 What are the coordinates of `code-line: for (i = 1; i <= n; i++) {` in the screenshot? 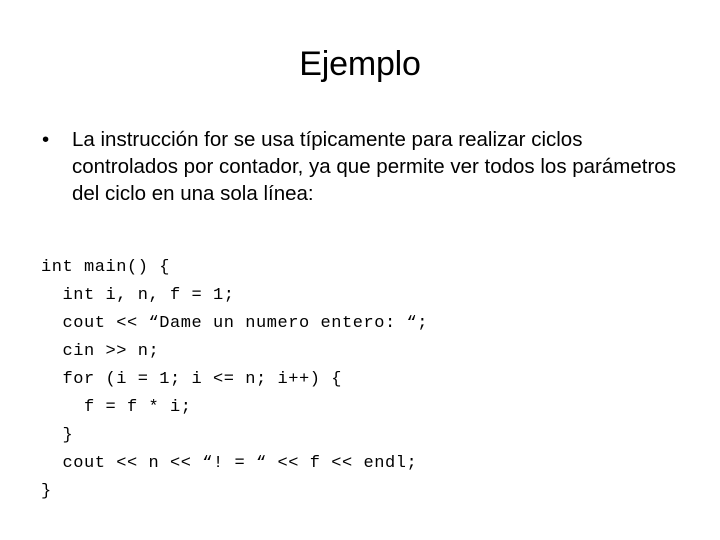 It's located at (192, 379).